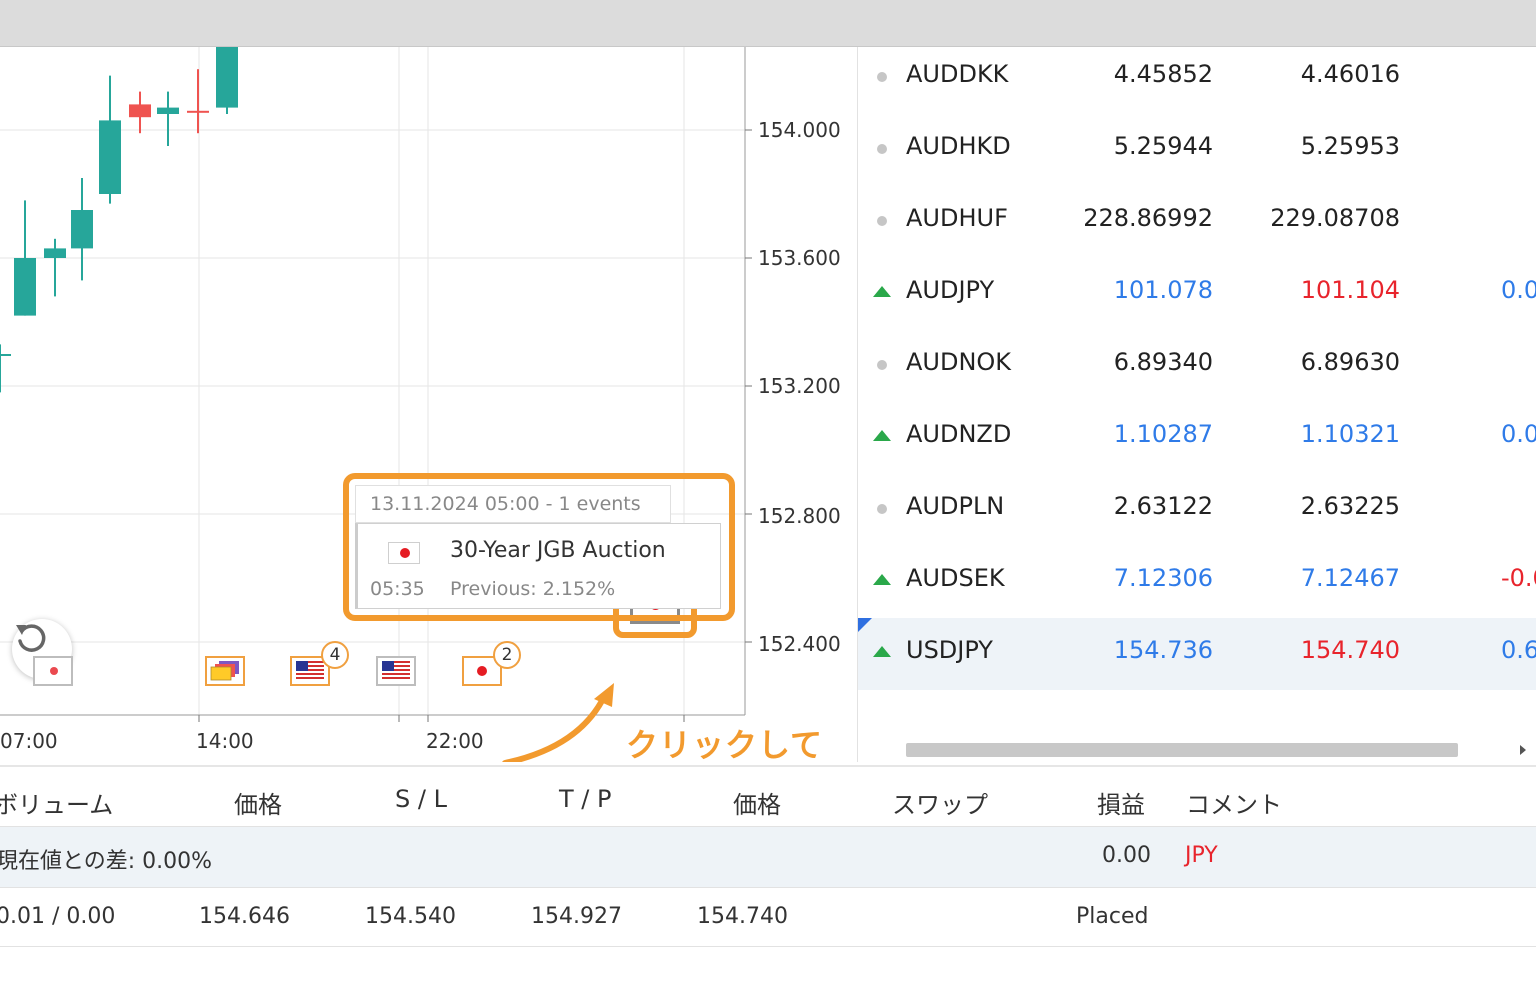 Image resolution: width=1536 pixels, height=1002 pixels. Describe the element at coordinates (1350, 74) in the screenshot. I see `ask-price: 4.46016` at that location.